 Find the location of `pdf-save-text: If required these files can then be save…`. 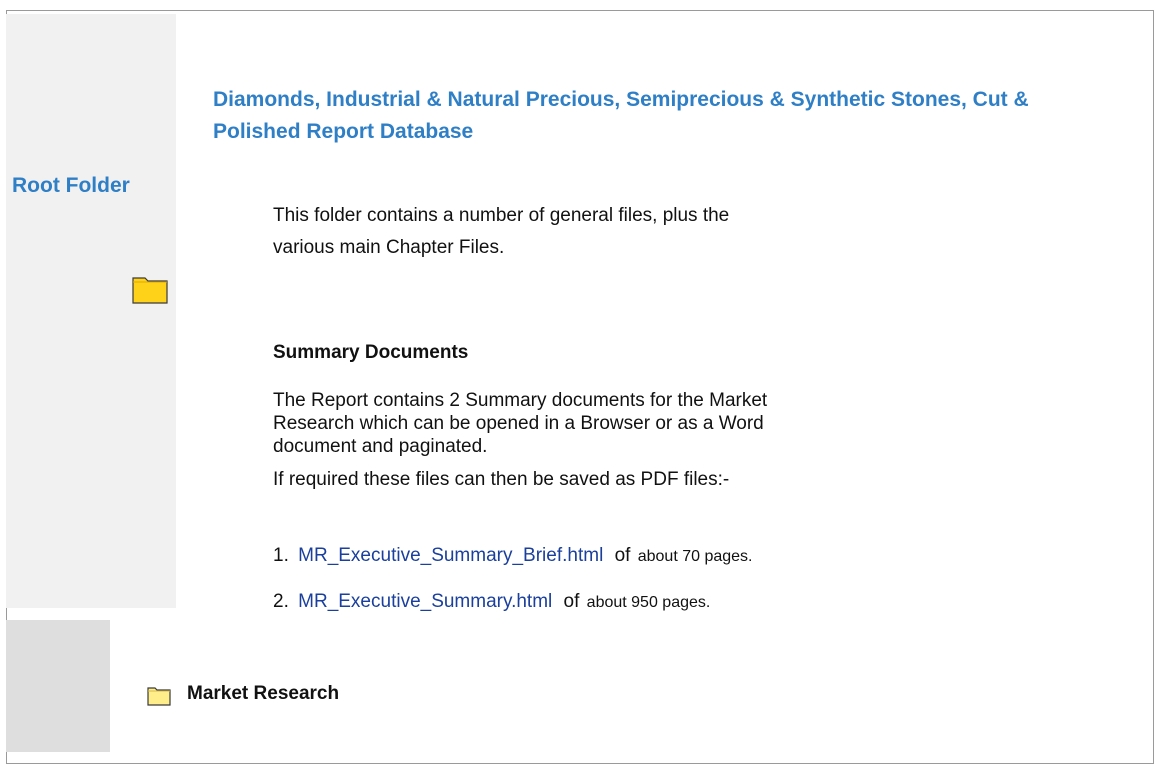

pdf-save-text: If required these files can then be save… is located at coordinates (501, 479).